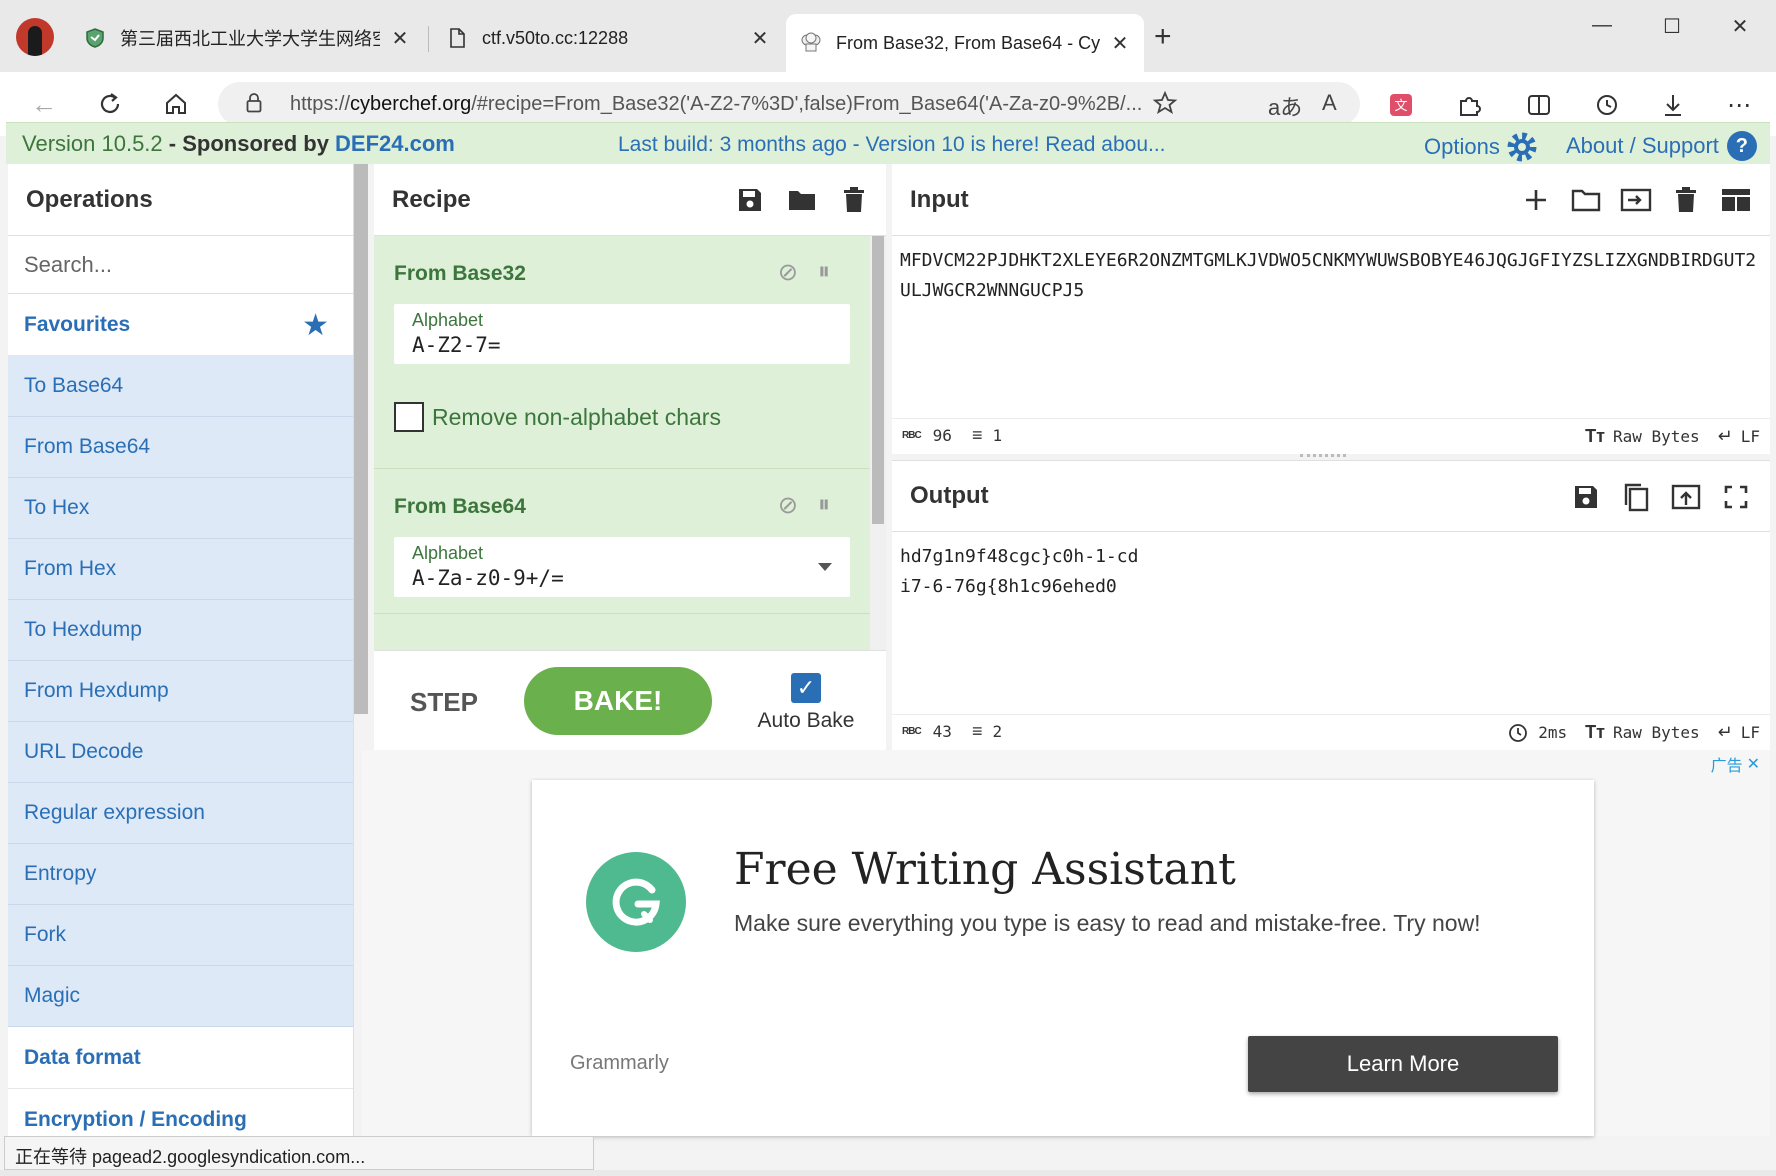 The width and height of the screenshot is (1776, 1176). I want to click on recipe-scrollbar, so click(878, 443).